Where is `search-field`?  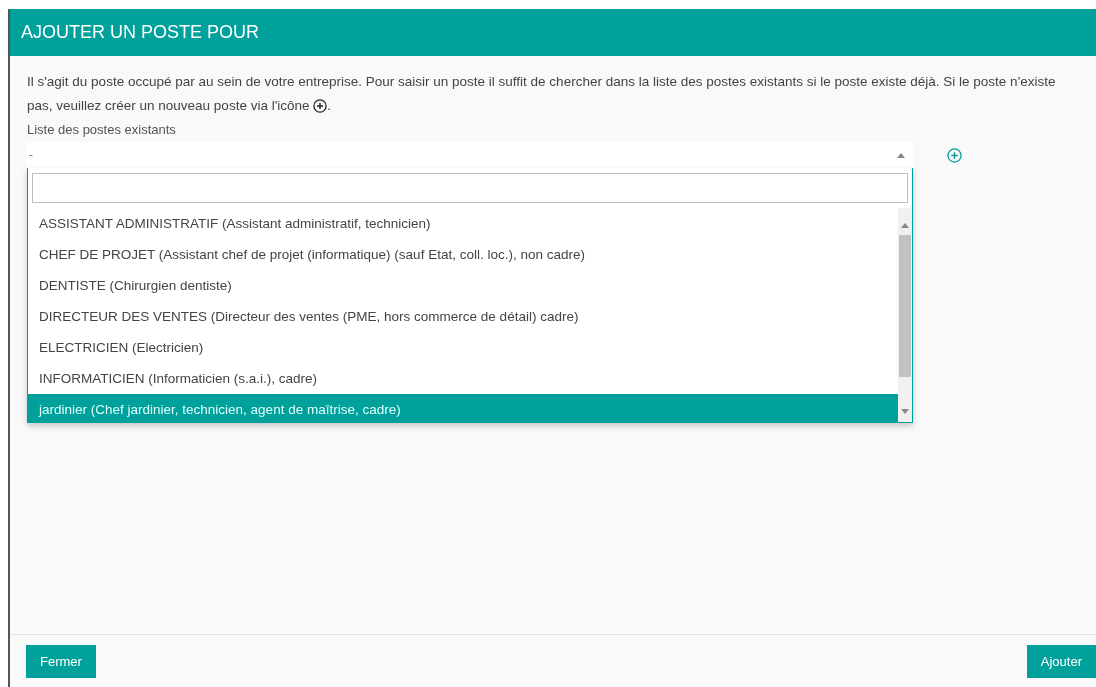
search-field is located at coordinates (470, 188).